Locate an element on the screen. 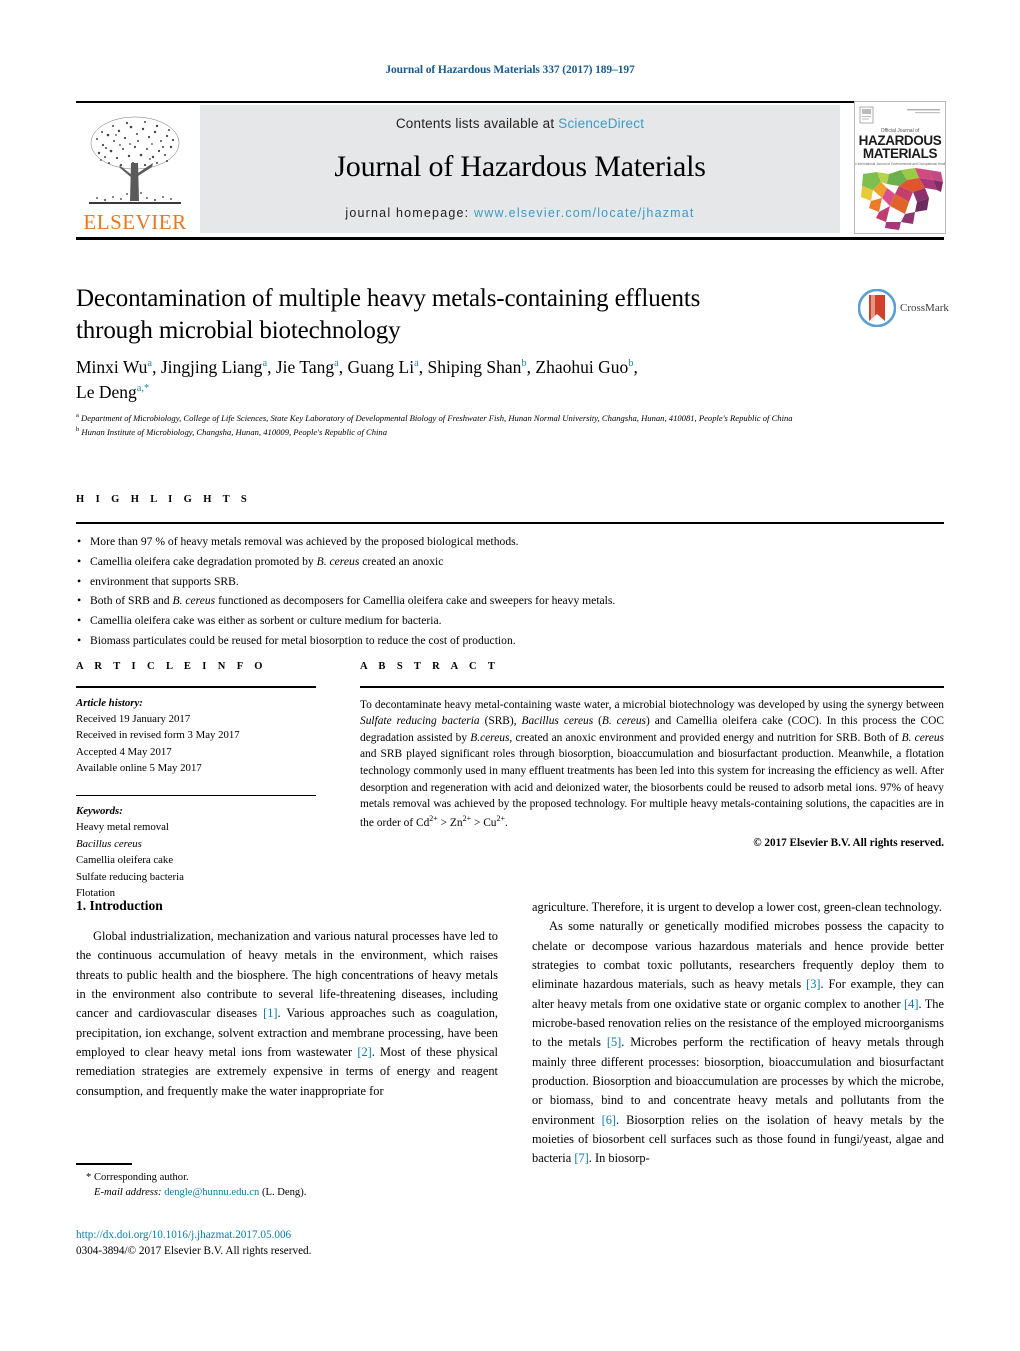  affiliation-marker: b is located at coordinates (78, 430).